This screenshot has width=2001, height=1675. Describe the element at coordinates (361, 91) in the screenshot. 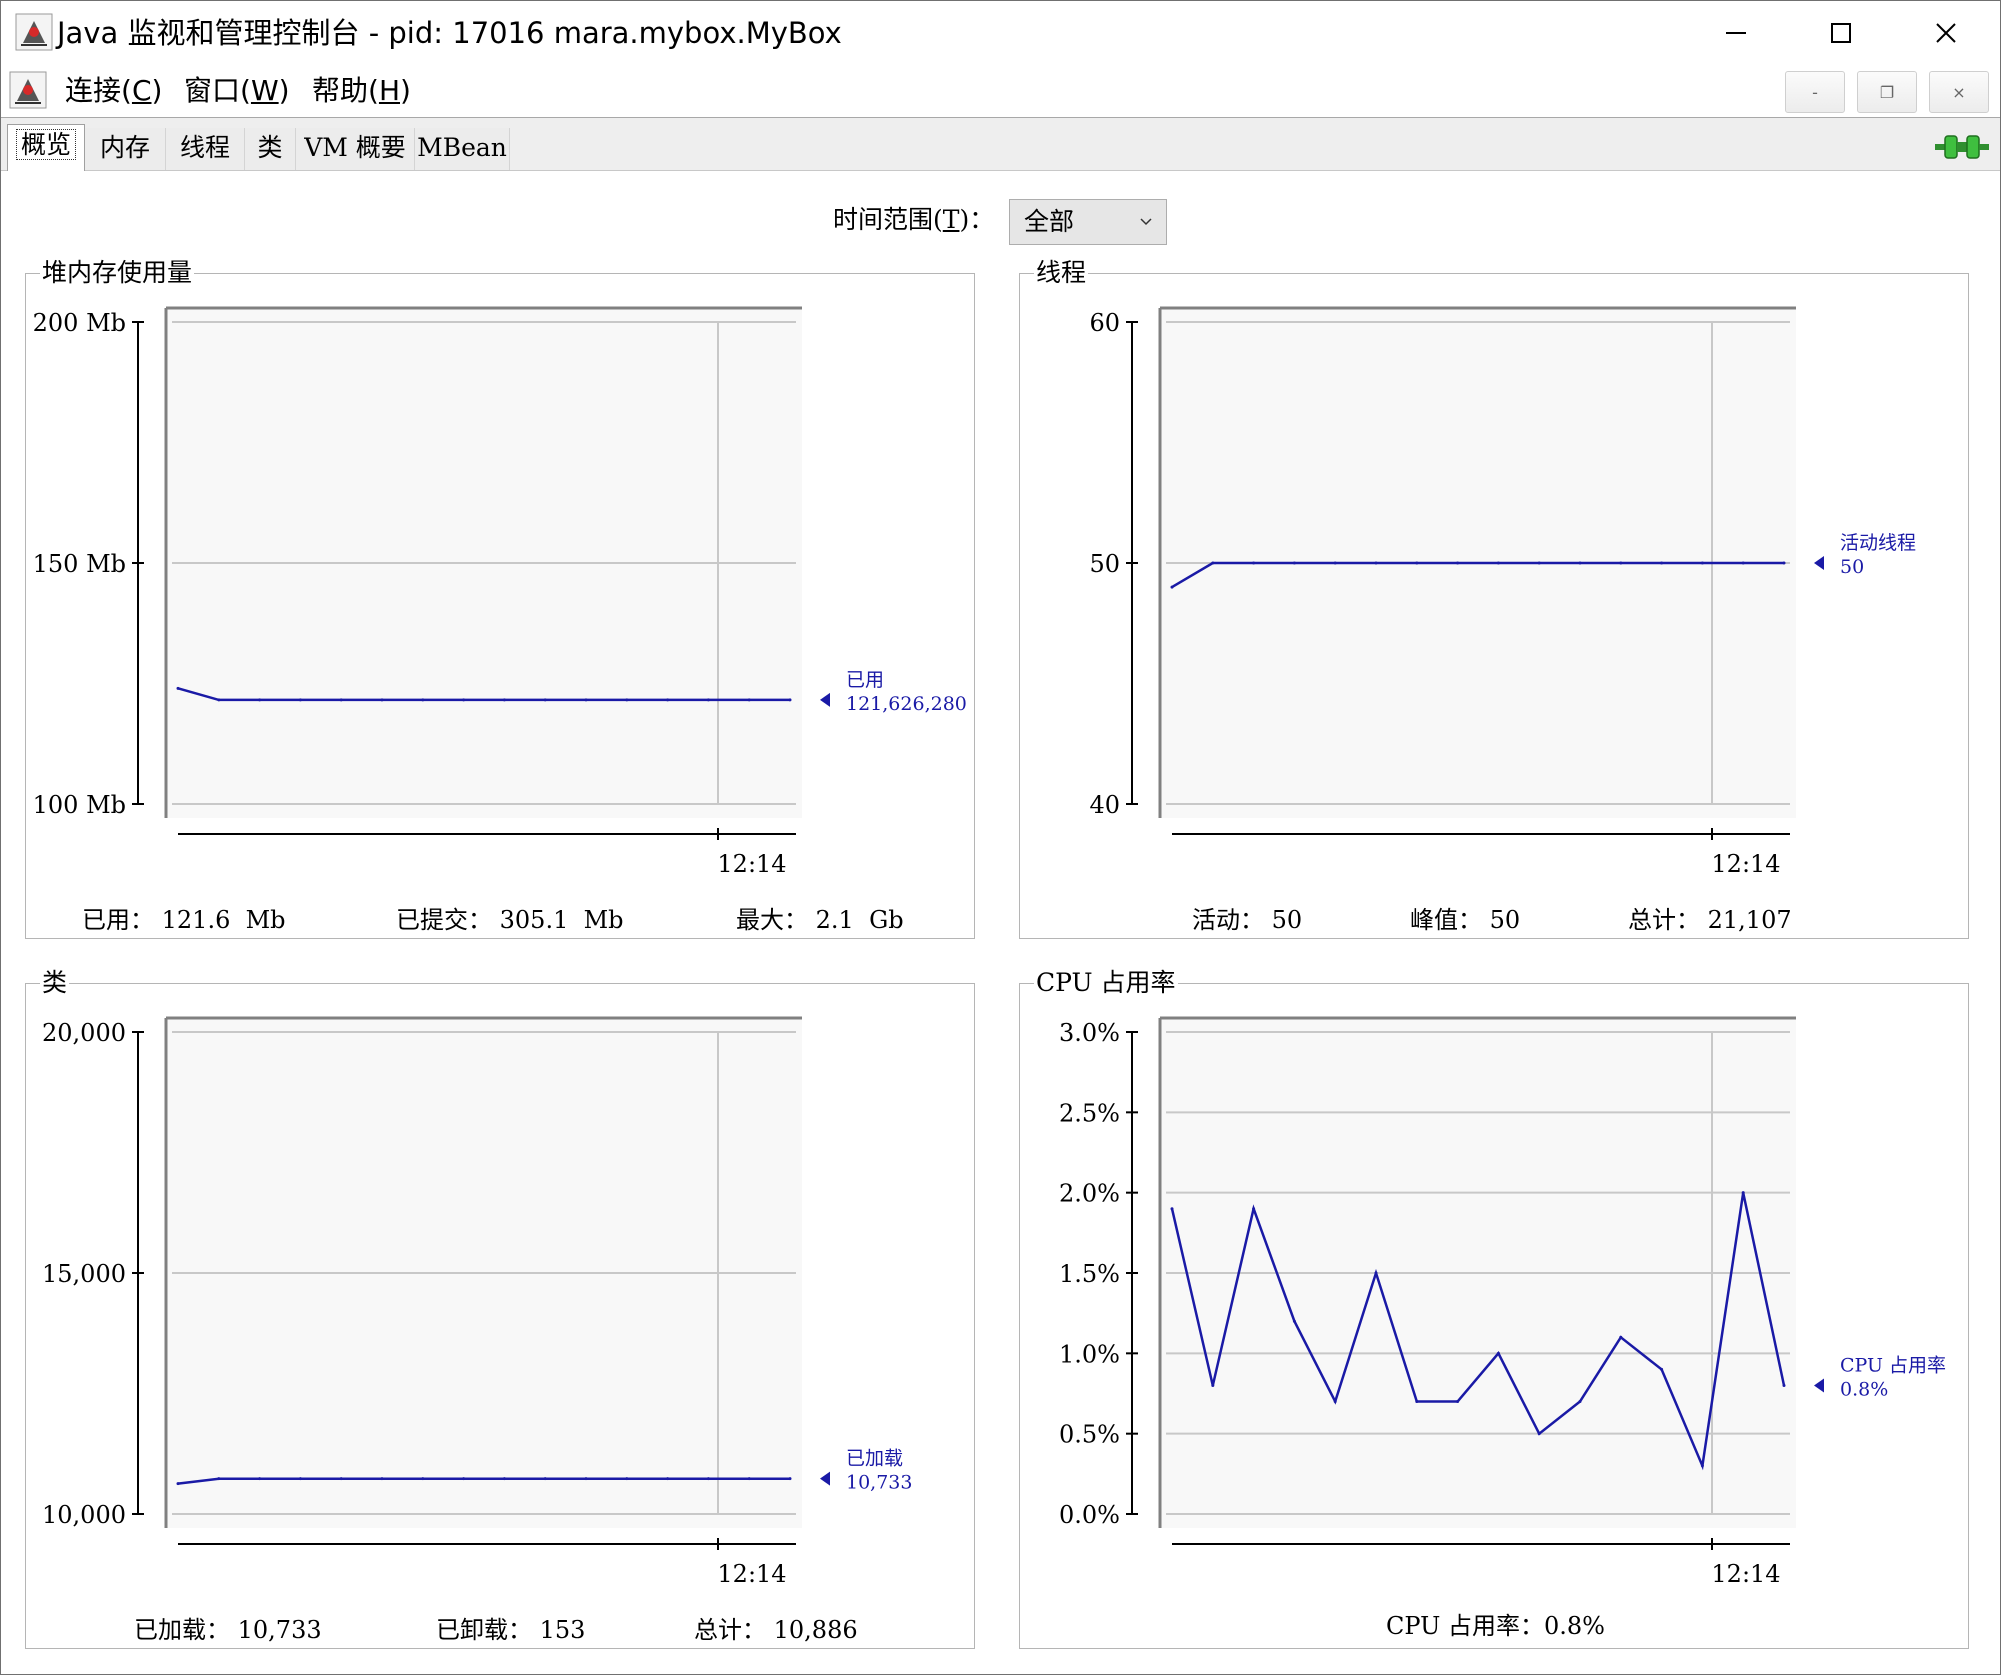

I see `menu-help: 帮助(H)` at that location.